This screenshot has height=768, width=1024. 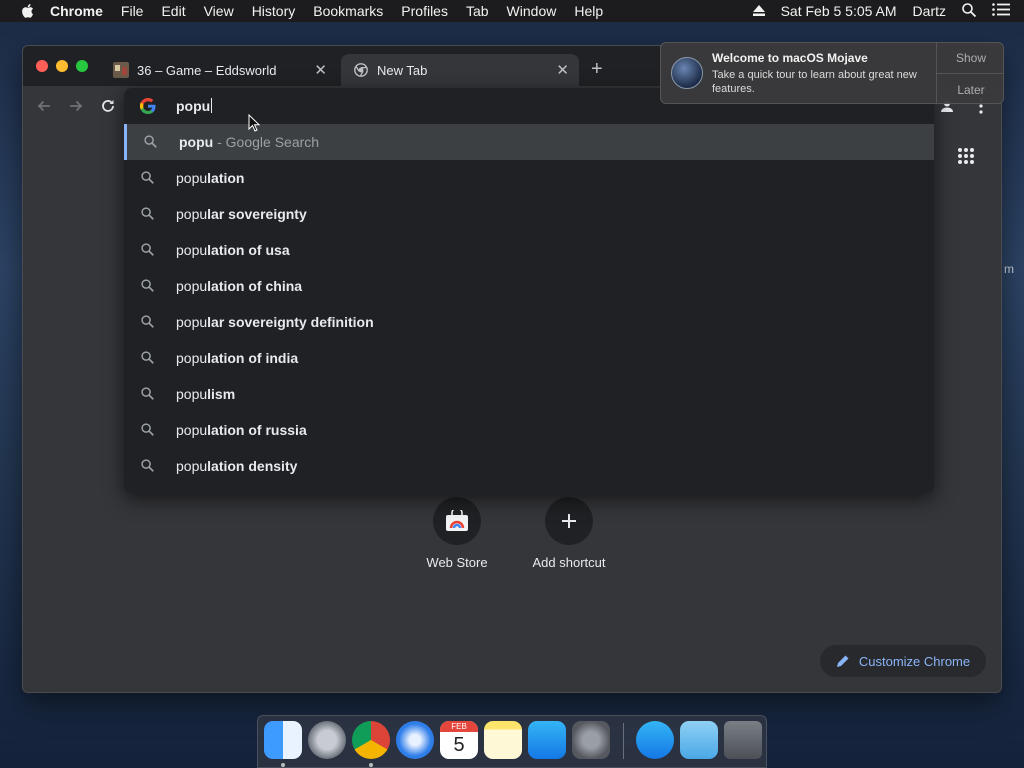 What do you see at coordinates (147, 106) in the screenshot?
I see `google-g-icon` at bounding box center [147, 106].